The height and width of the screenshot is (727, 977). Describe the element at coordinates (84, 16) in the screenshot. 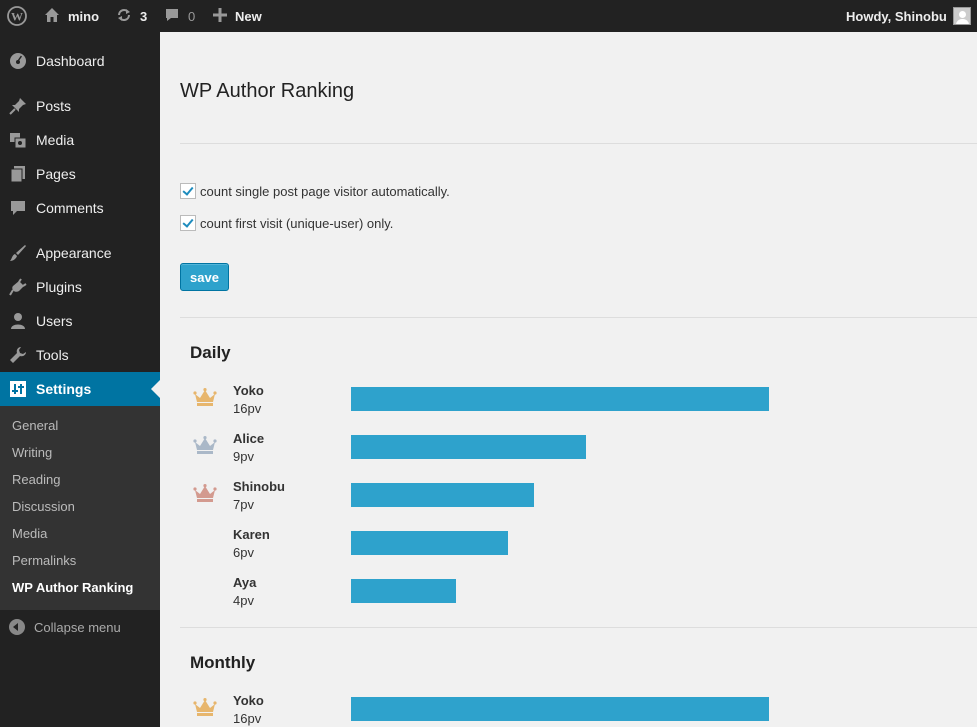

I see `site-name: mino` at that location.